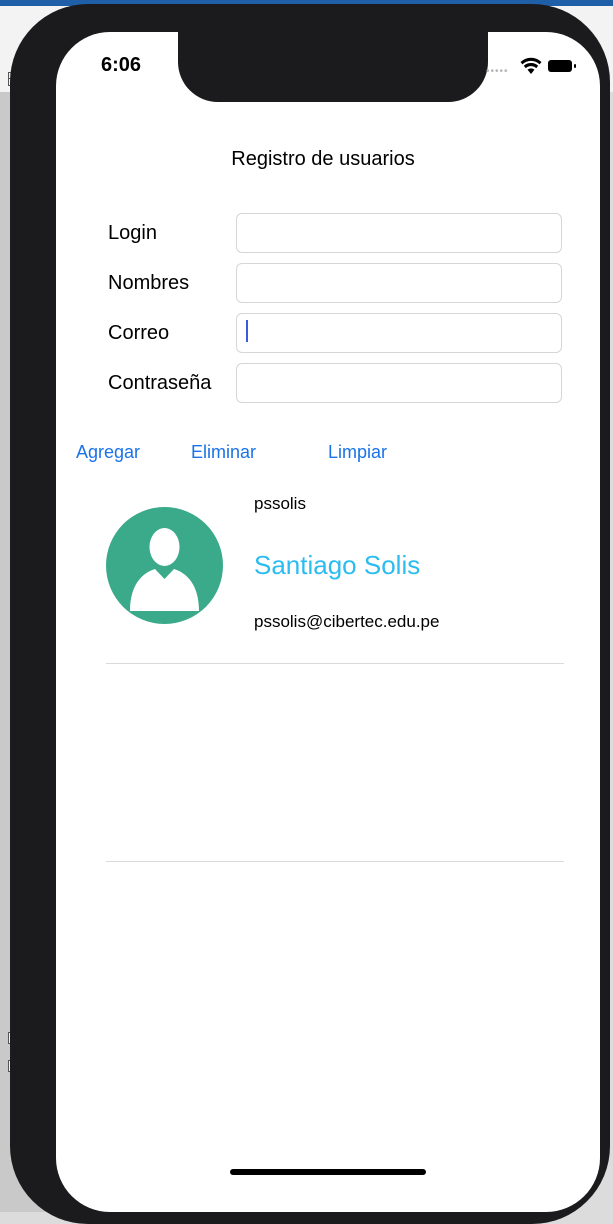 The height and width of the screenshot is (1224, 613). I want to click on add-button: Agregar, so click(108, 452).